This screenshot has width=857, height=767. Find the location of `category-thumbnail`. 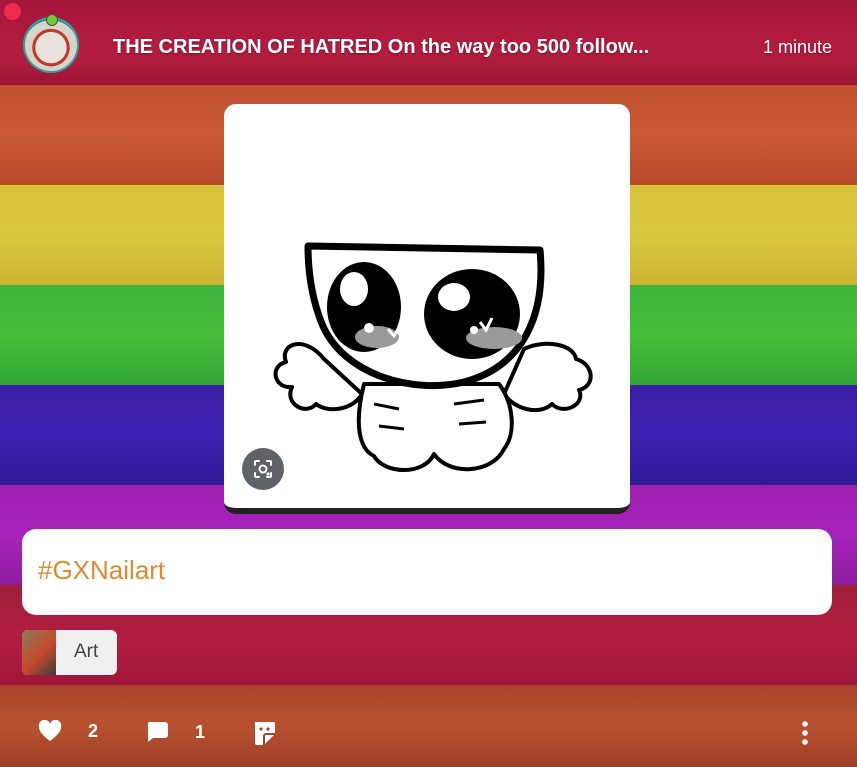

category-thumbnail is located at coordinates (39, 652).